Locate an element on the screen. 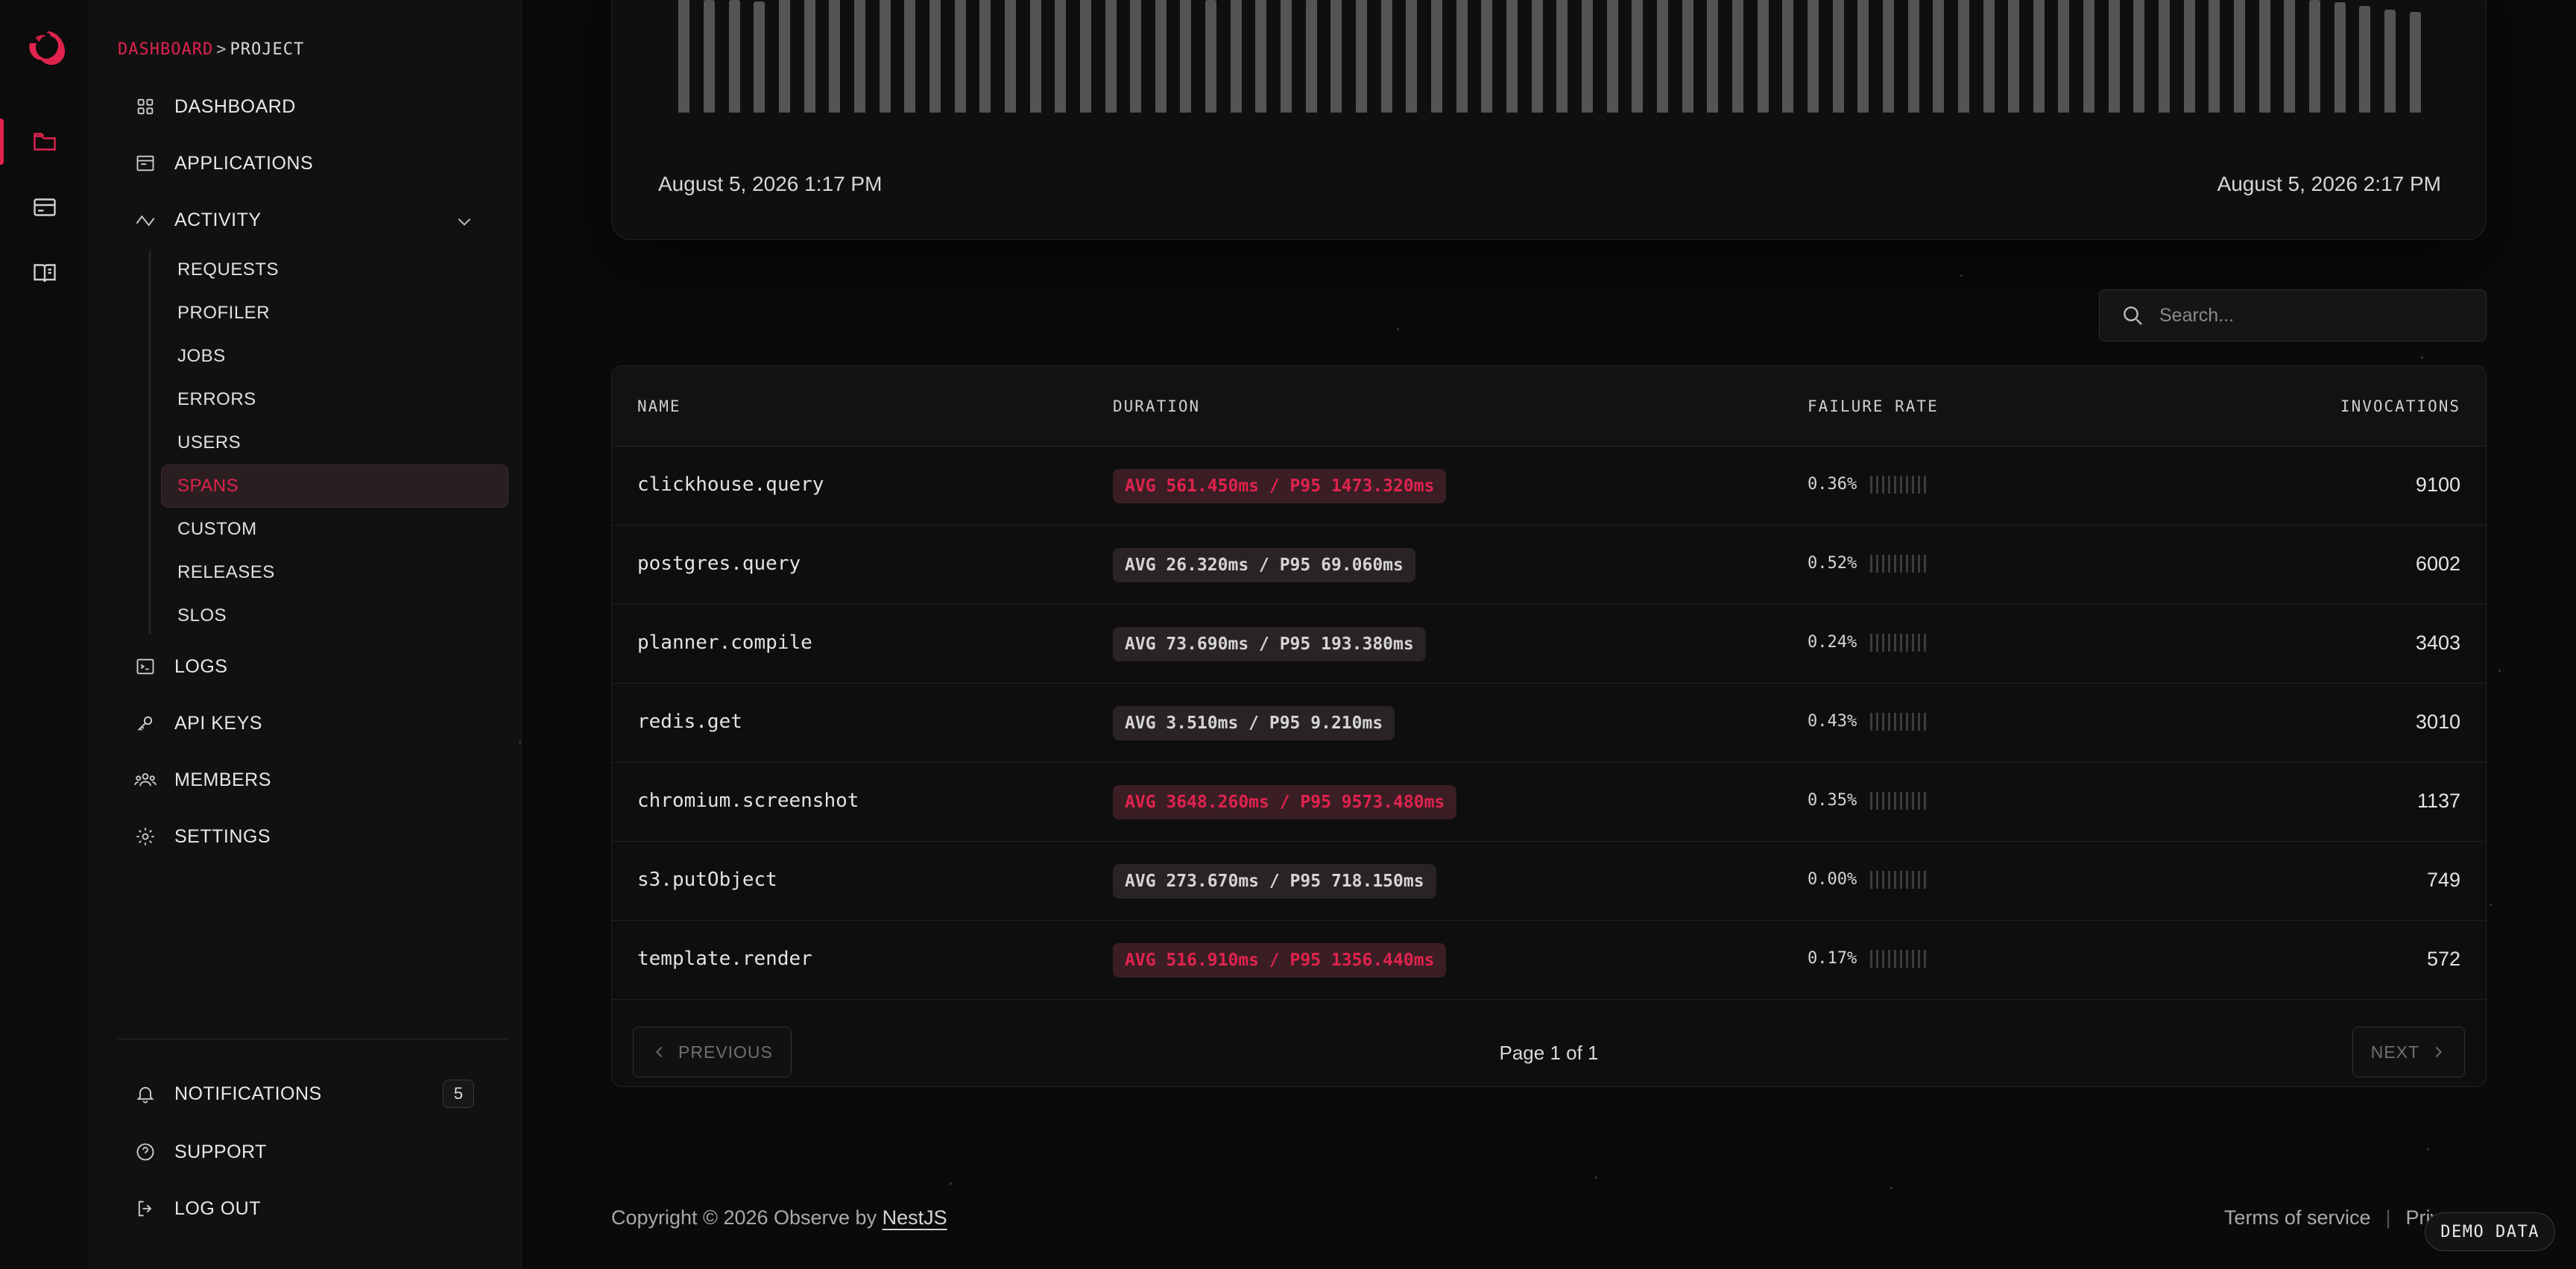 Image resolution: width=2576 pixels, height=1269 pixels. sidebar-item-logs: LOGS is located at coordinates (180, 666).